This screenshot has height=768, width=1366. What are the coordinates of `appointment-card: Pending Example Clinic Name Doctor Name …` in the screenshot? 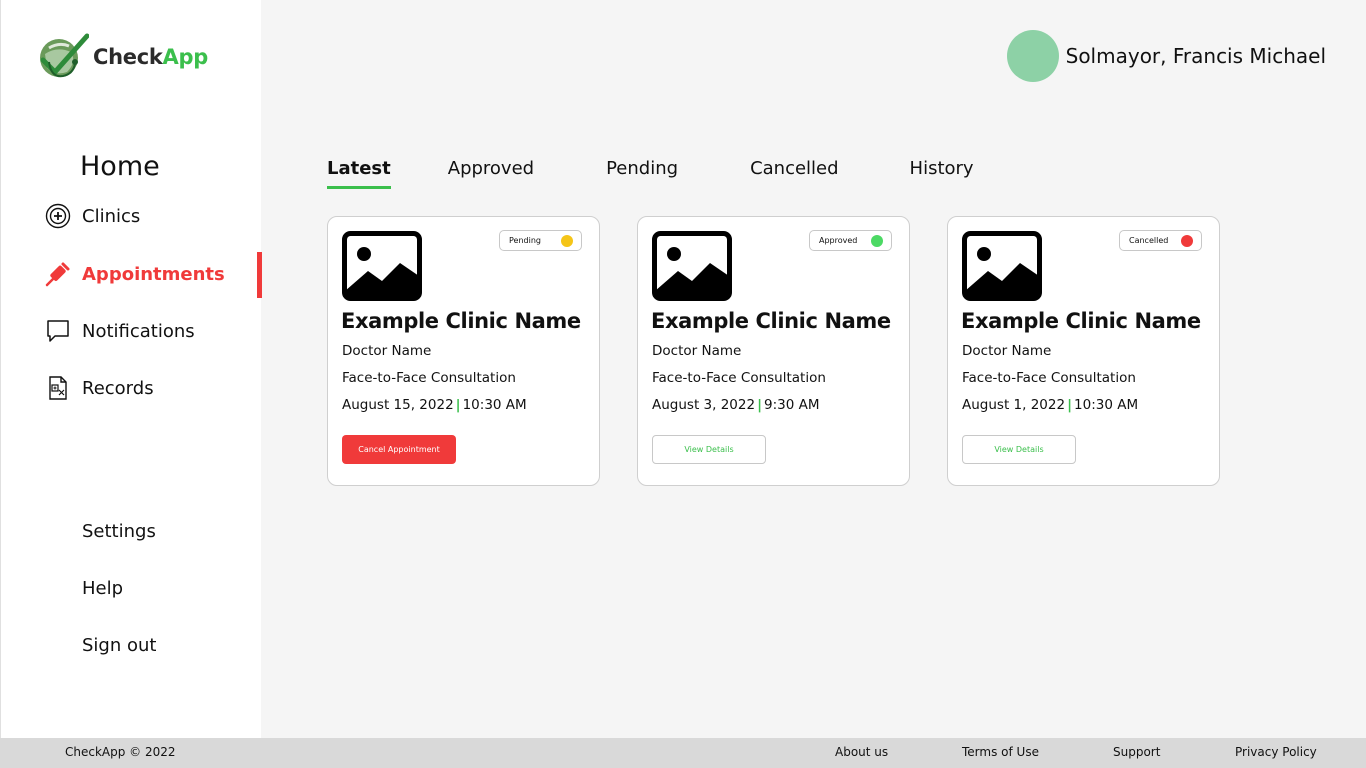 It's located at (463, 351).